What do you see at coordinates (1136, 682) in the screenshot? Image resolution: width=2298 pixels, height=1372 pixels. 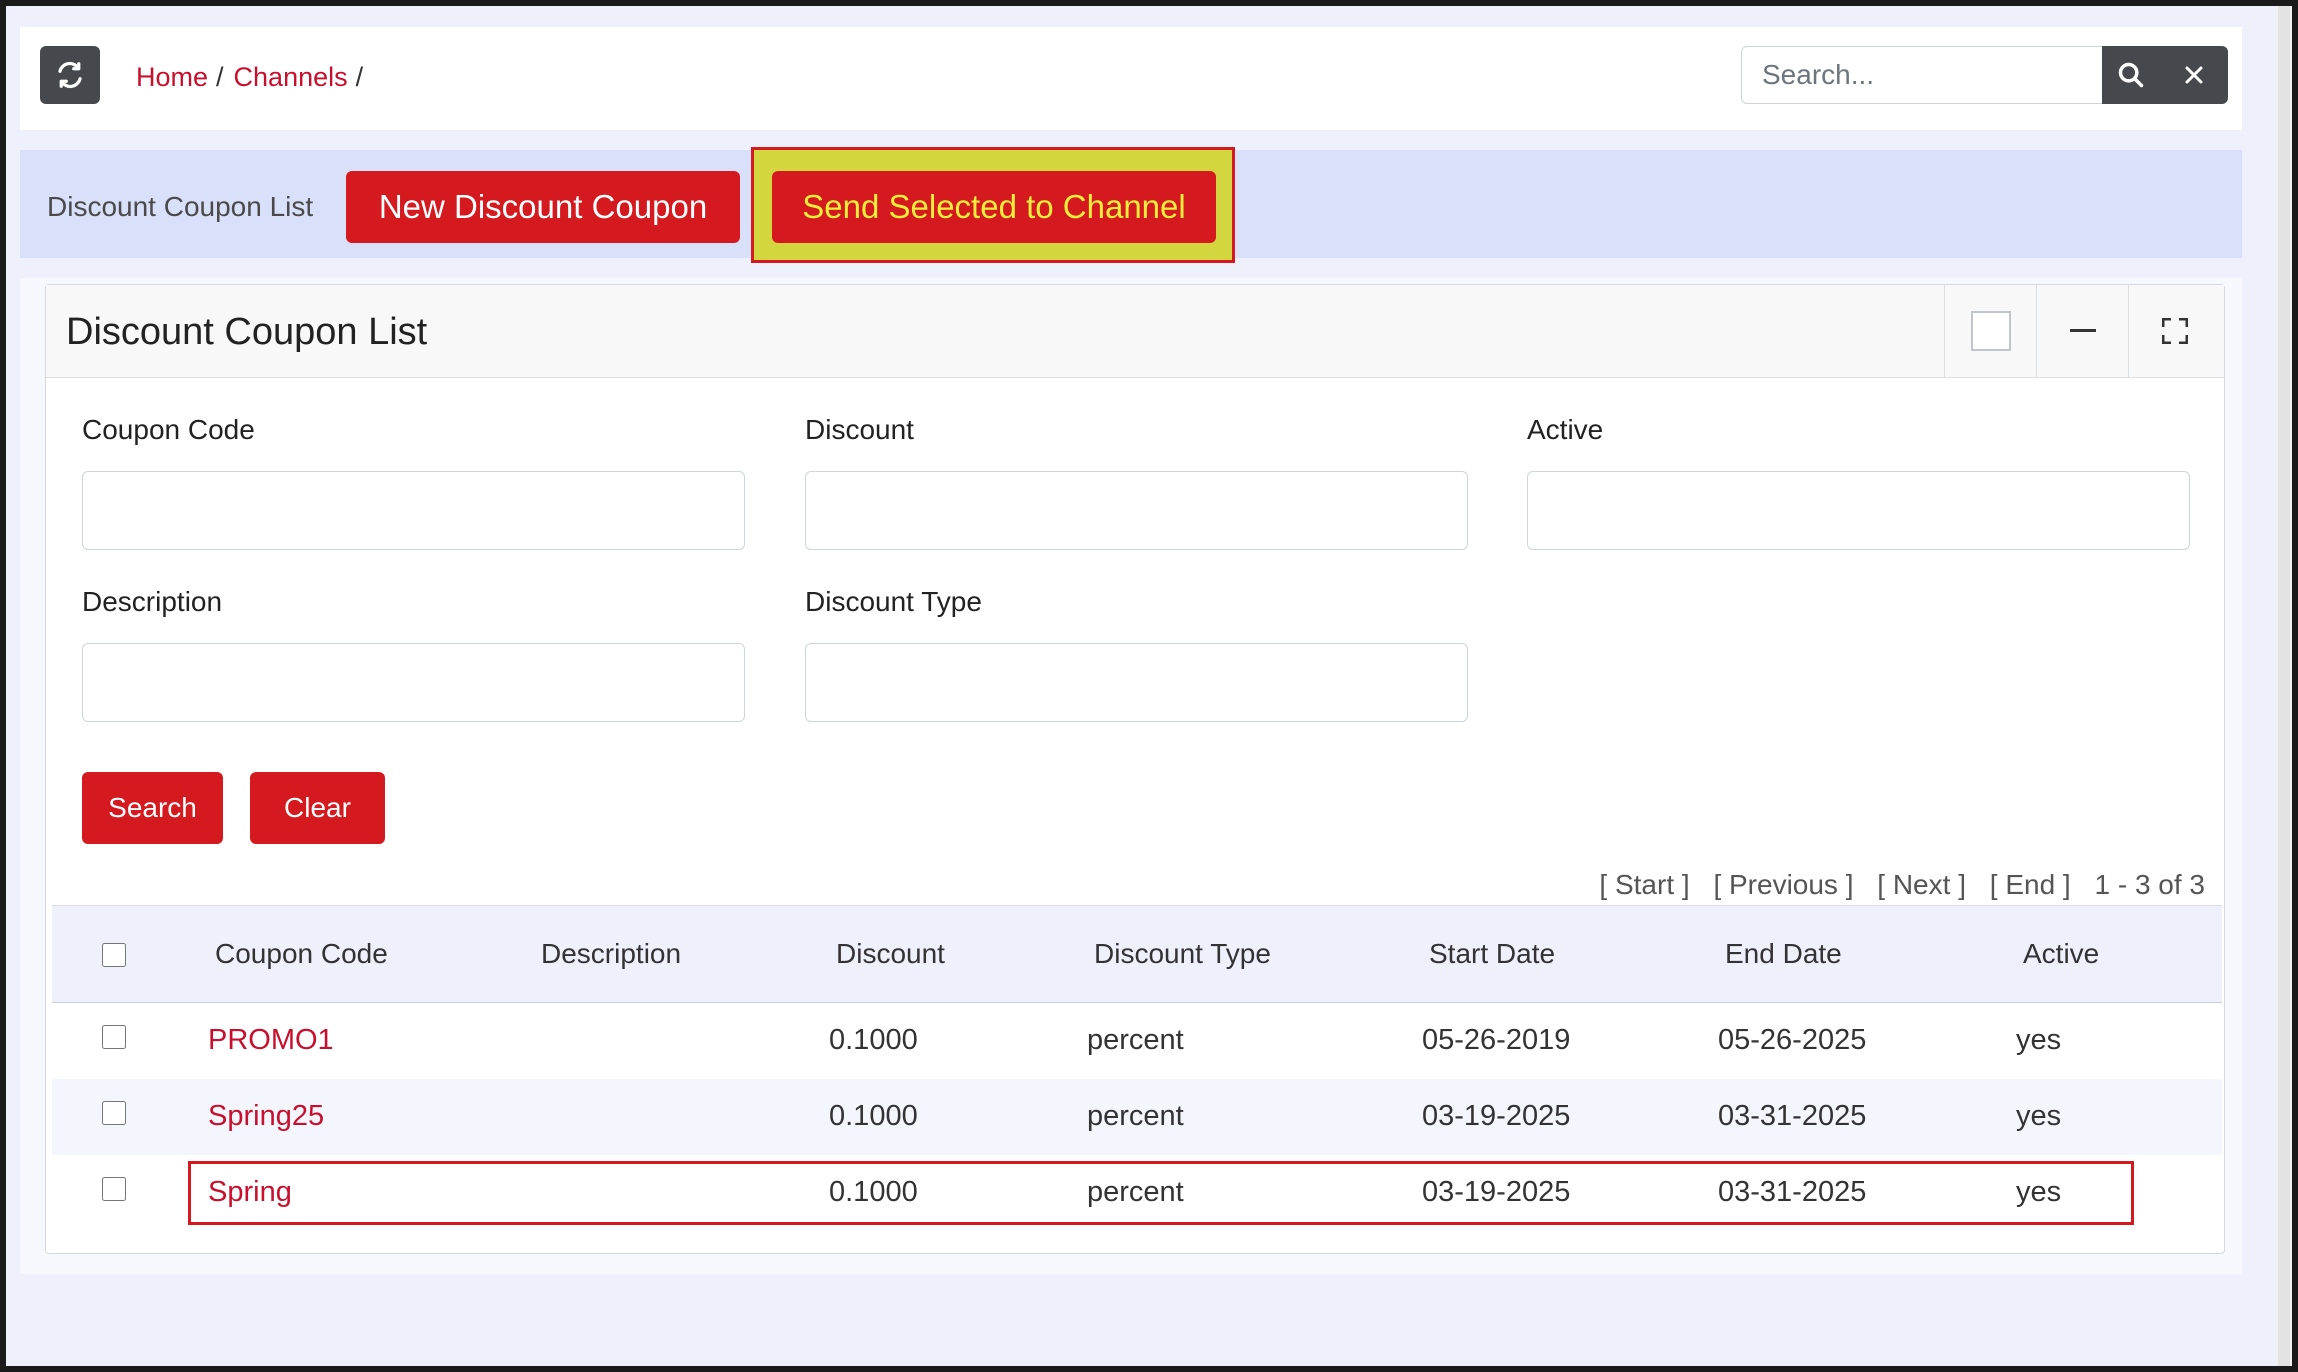 I see `discount-type-field` at bounding box center [1136, 682].